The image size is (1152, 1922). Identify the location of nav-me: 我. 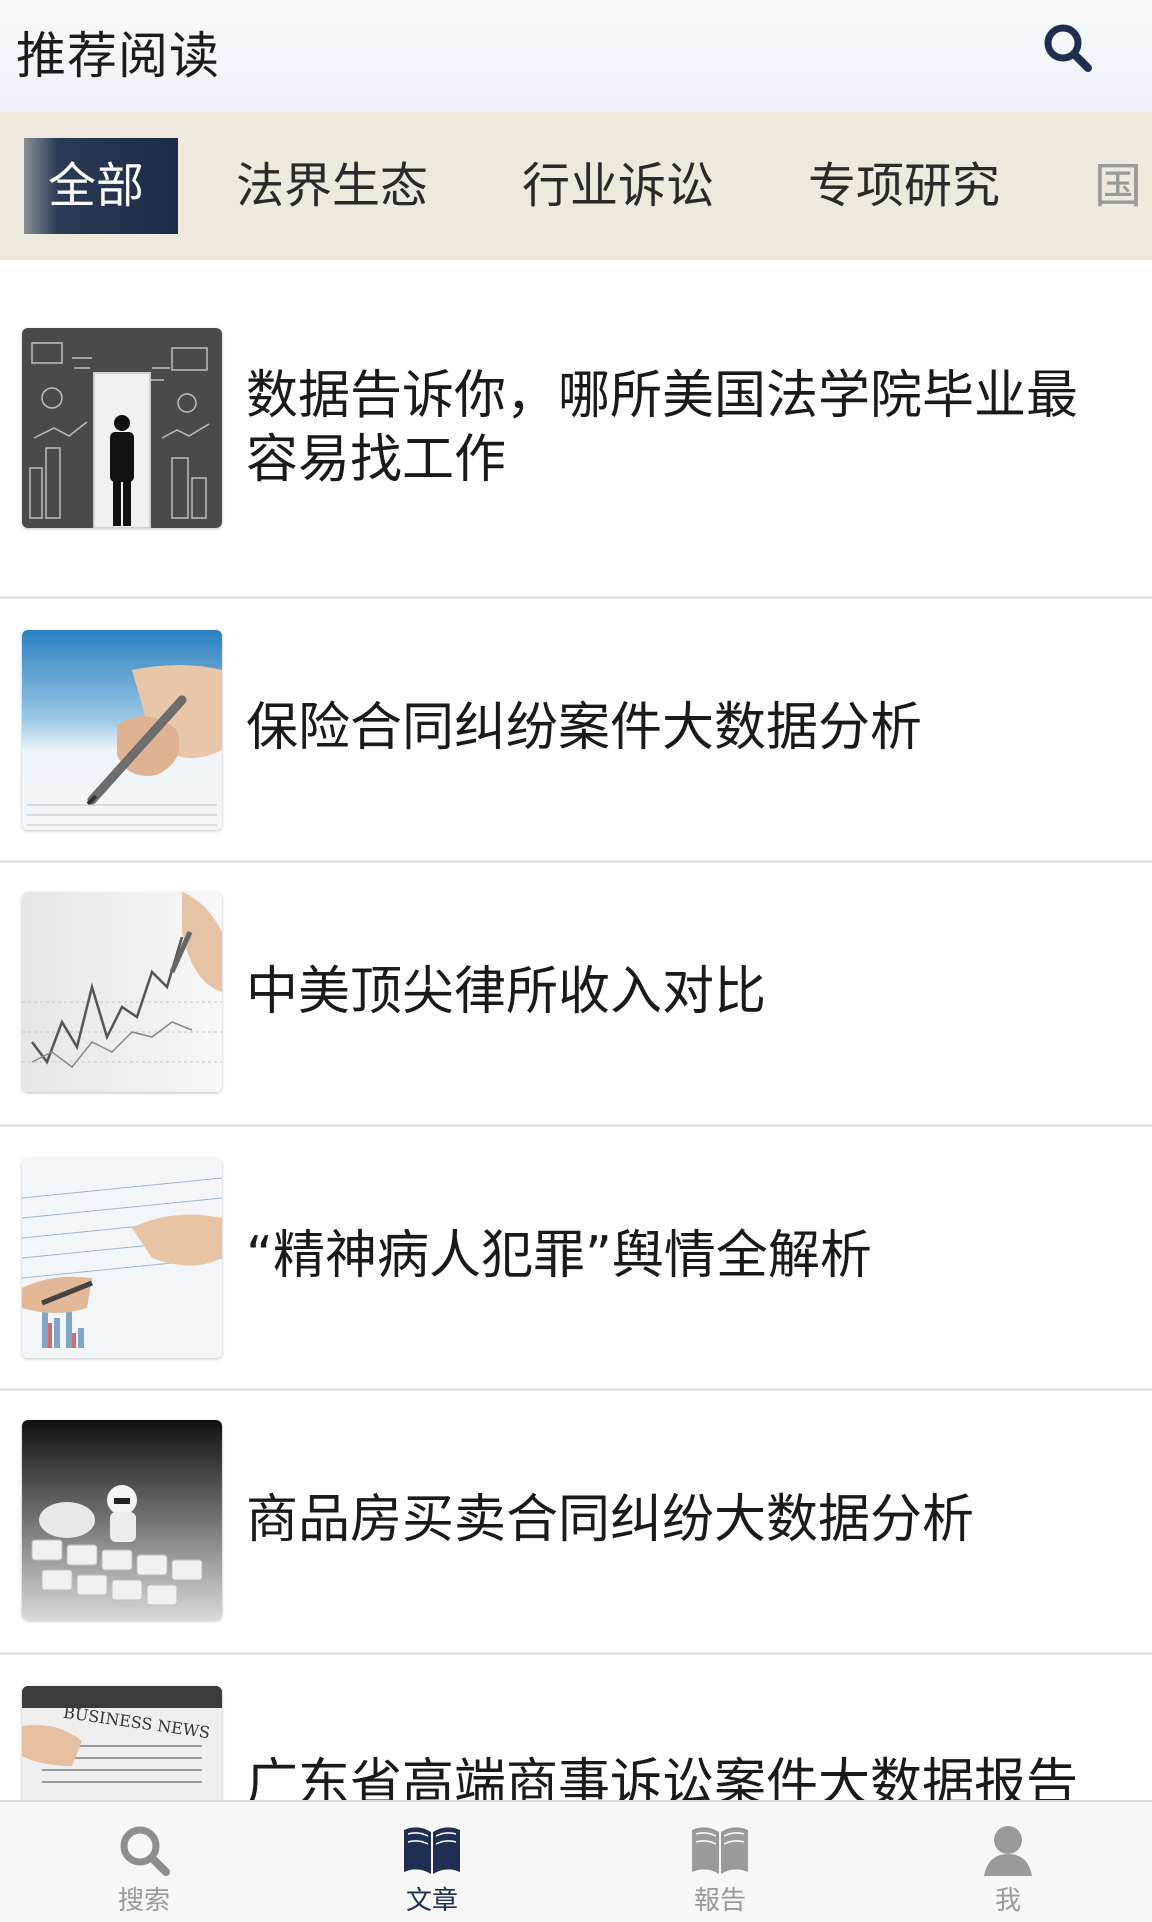
(1008, 1862).